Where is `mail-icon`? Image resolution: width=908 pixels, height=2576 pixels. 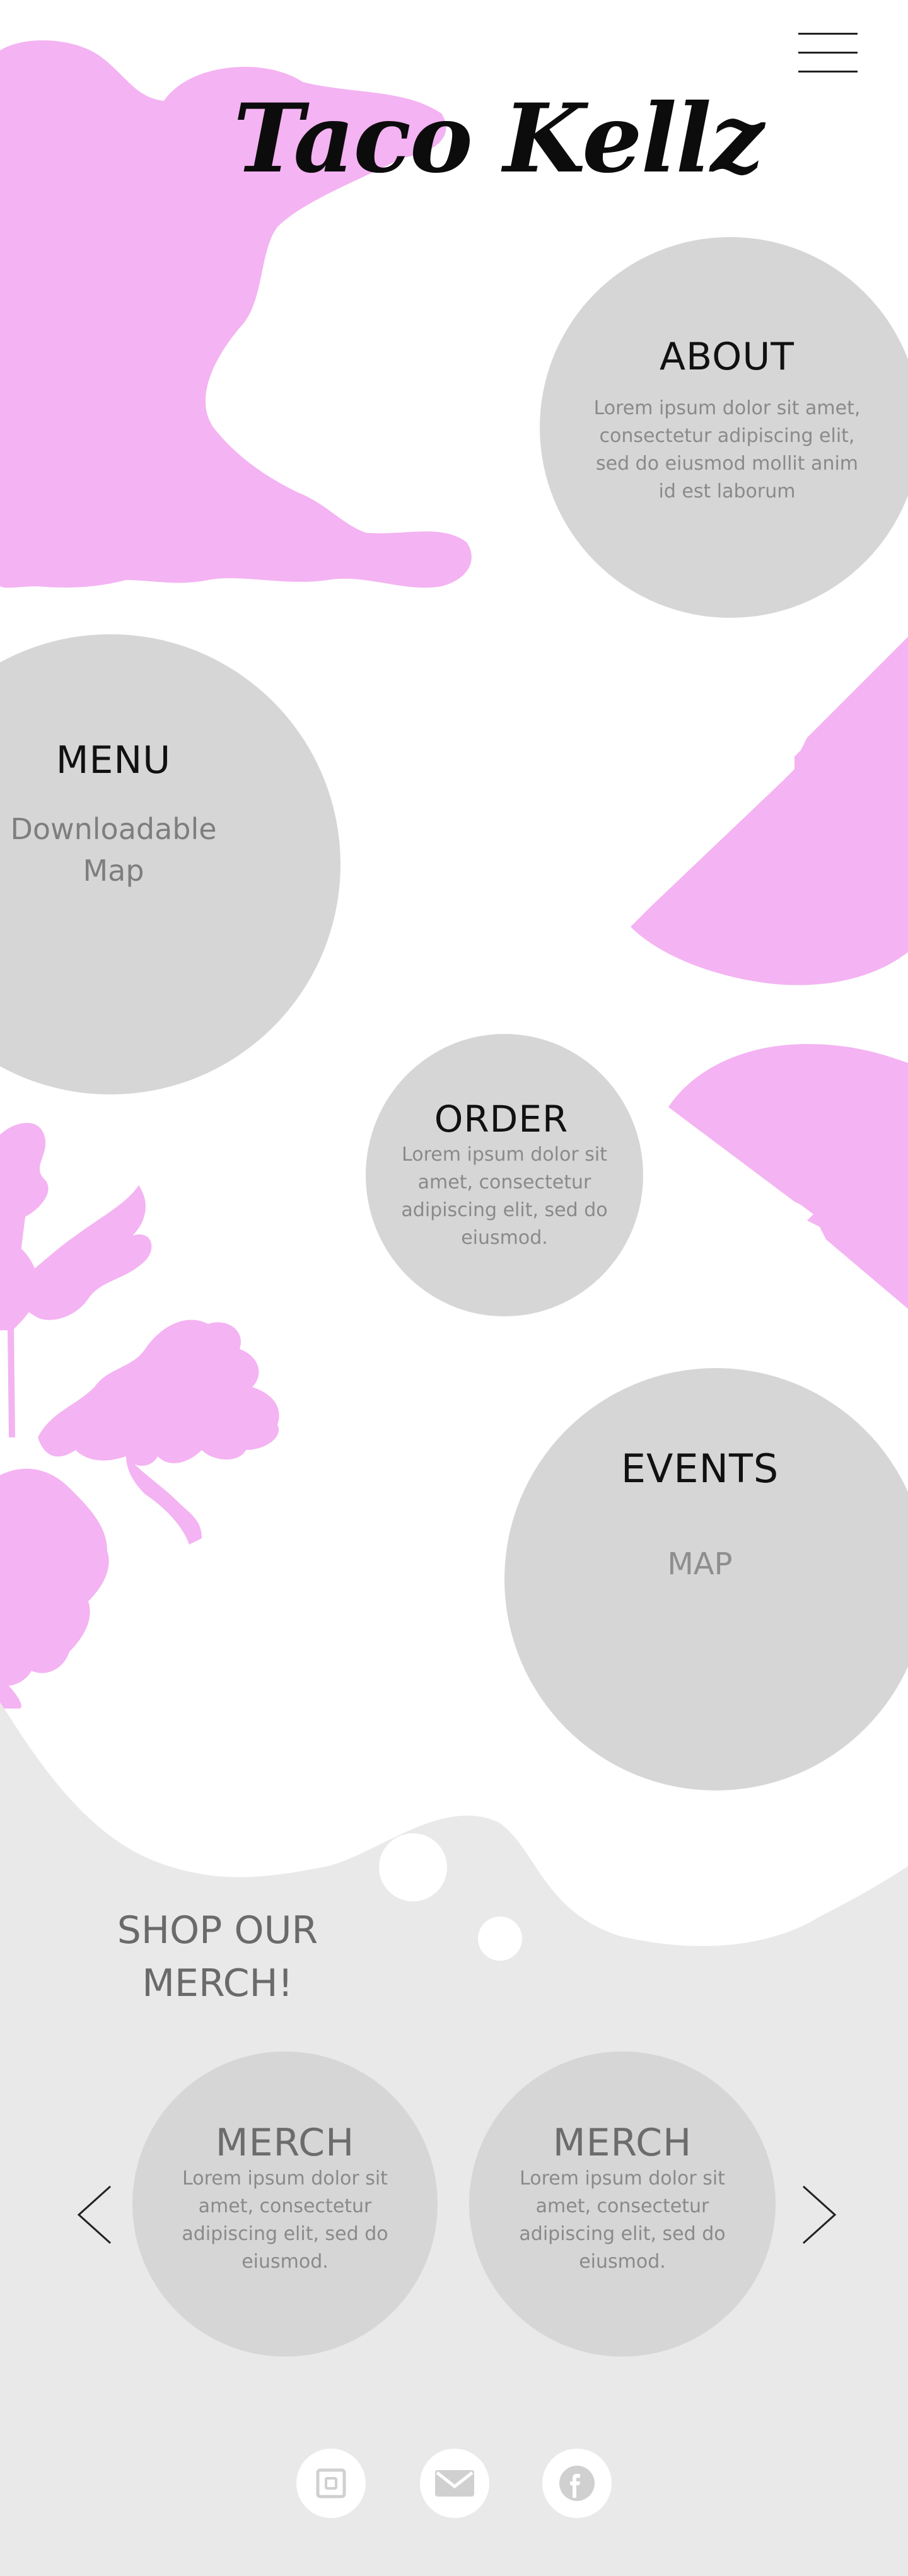
mail-icon is located at coordinates (454, 2483).